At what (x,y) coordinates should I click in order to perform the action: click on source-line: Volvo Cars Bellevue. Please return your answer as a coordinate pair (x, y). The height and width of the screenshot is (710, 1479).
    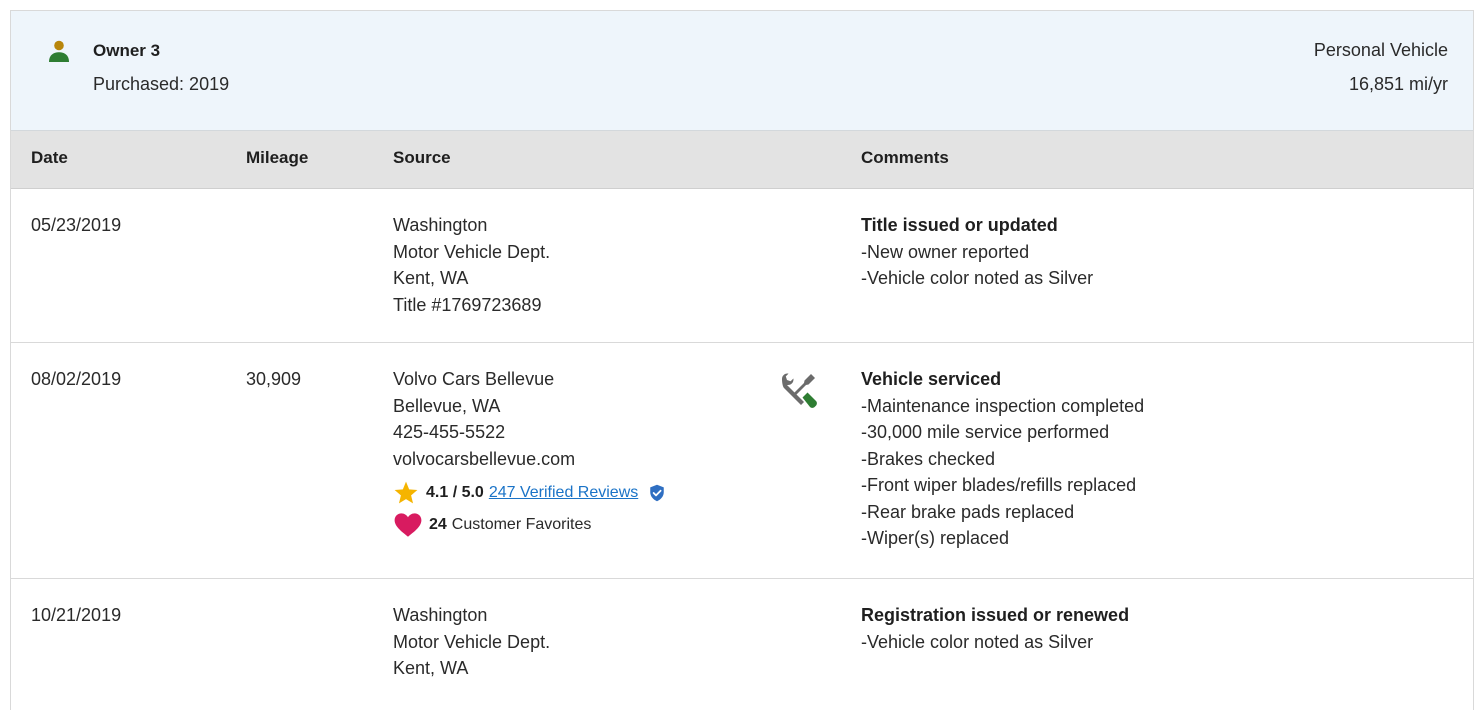
    Looking at the image, I should click on (474, 379).